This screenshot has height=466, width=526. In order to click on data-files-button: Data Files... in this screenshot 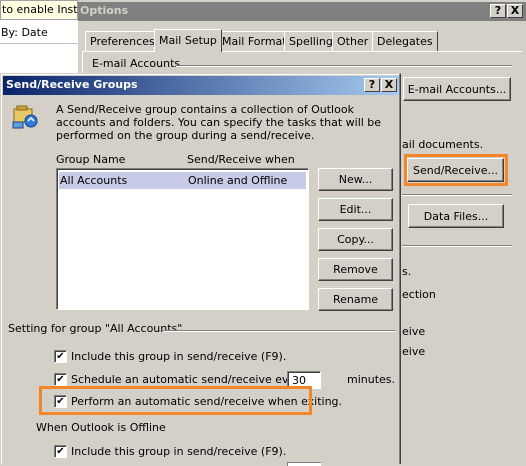, I will do `click(456, 216)`.